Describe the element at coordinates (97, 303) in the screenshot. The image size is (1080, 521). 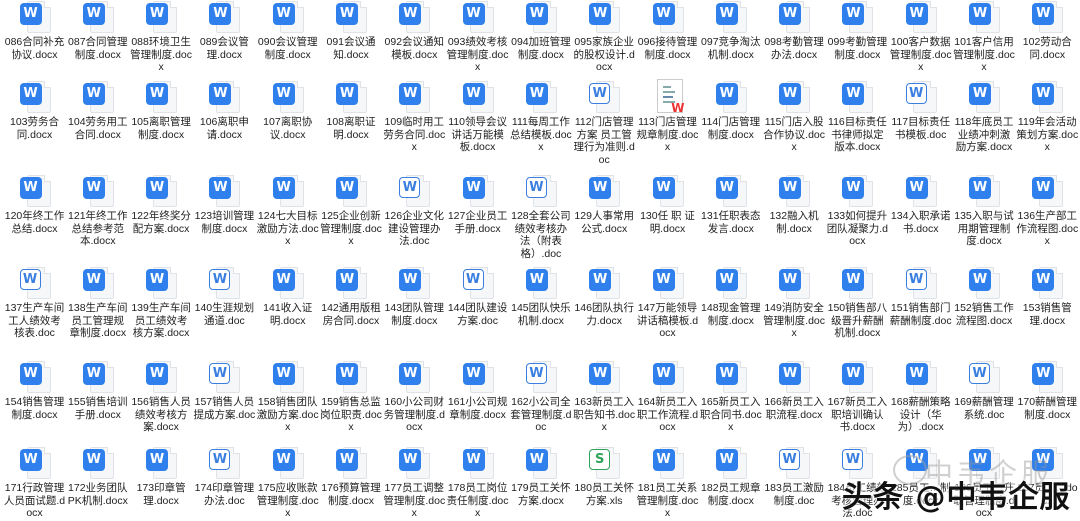
I see `file-item: W 138生产车间员工管理规章制度.docx` at that location.